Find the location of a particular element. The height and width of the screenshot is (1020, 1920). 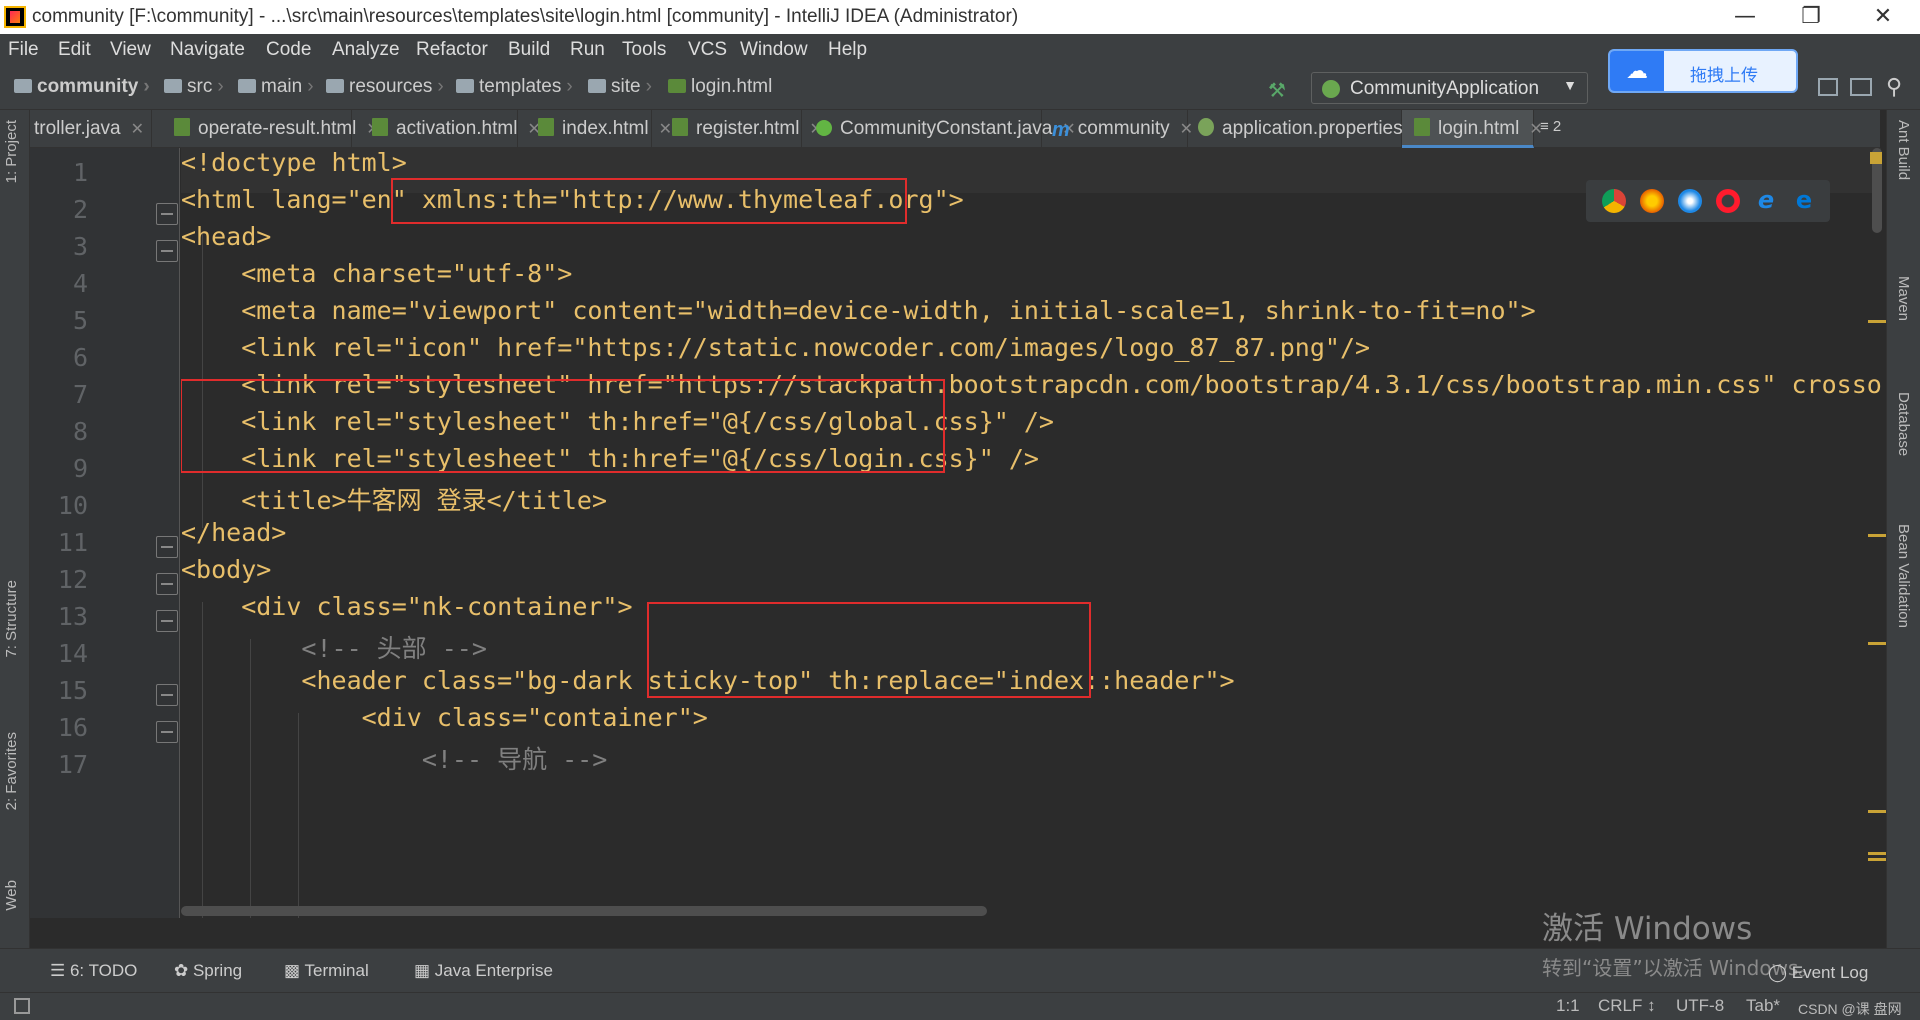

tool-project: 1: Project is located at coordinates (11, 151).